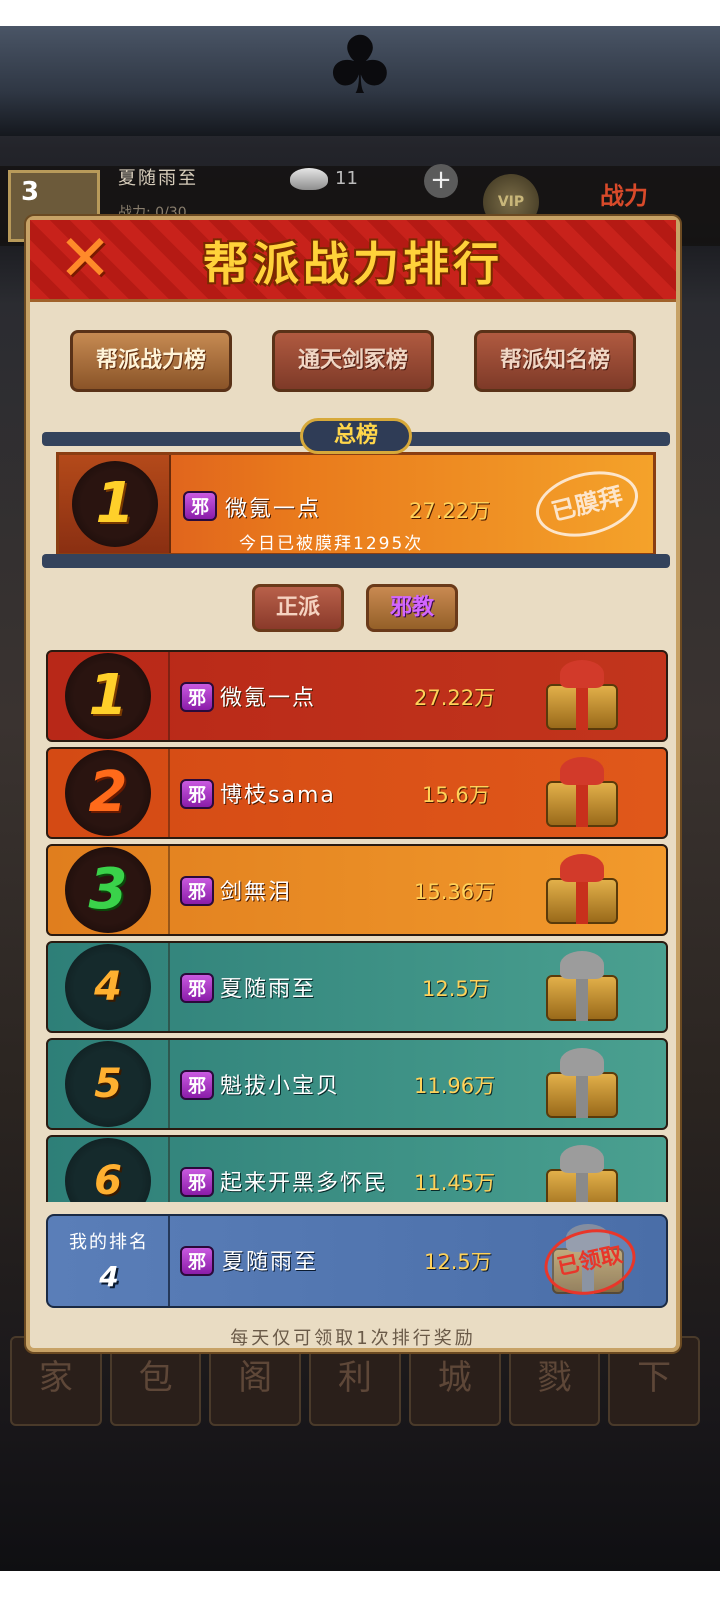 This screenshot has width=720, height=1600. Describe the element at coordinates (357, 1261) in the screenshot. I see `my-rank-row: 我的排名 4 邪 夏随雨至 12.5万 已领取` at that location.